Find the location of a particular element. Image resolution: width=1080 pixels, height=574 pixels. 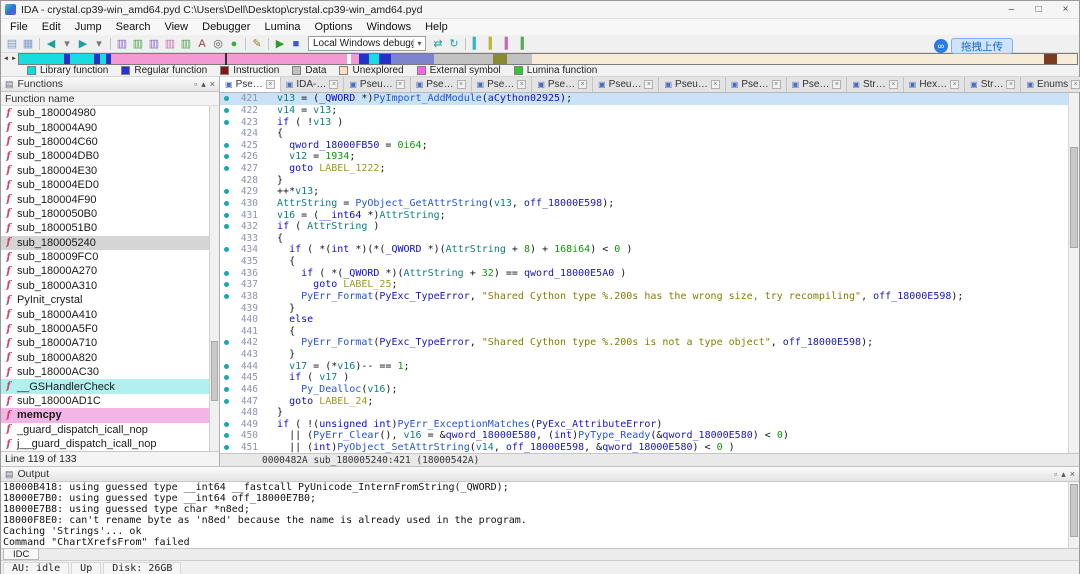

code-line: 439 } is located at coordinates (644, 308).